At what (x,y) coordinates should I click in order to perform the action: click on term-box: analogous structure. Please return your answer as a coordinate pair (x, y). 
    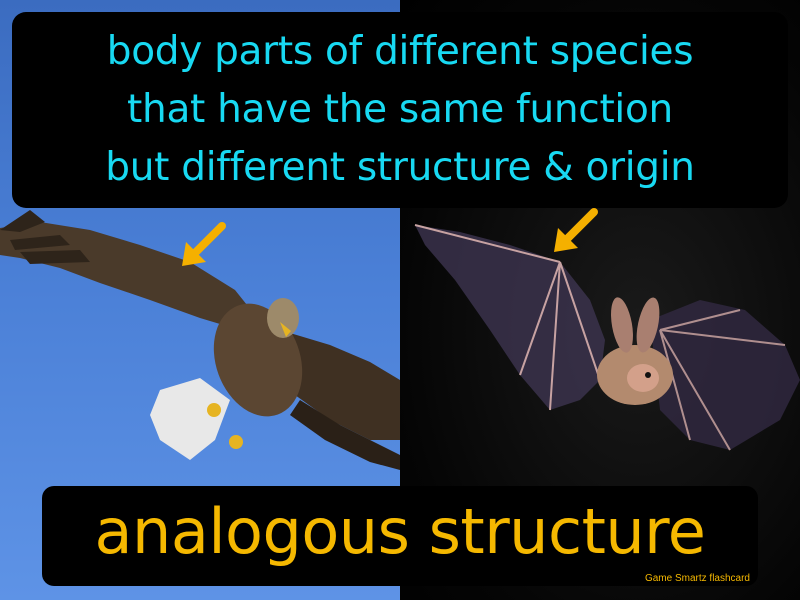
    Looking at the image, I should click on (400, 536).